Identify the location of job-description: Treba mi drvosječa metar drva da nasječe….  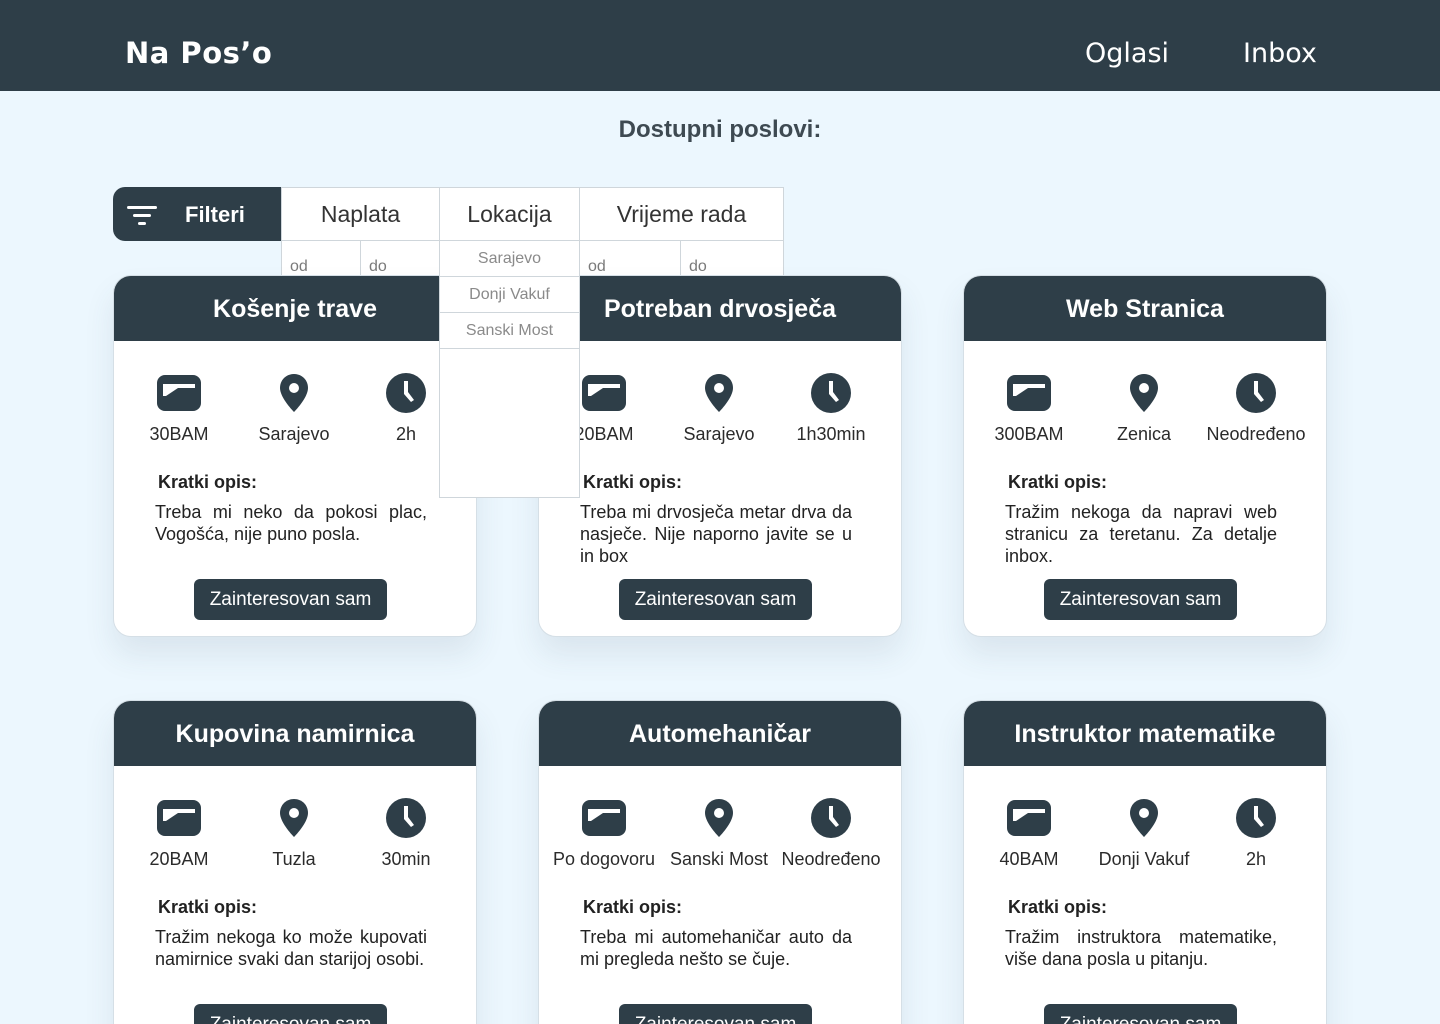
(716, 534).